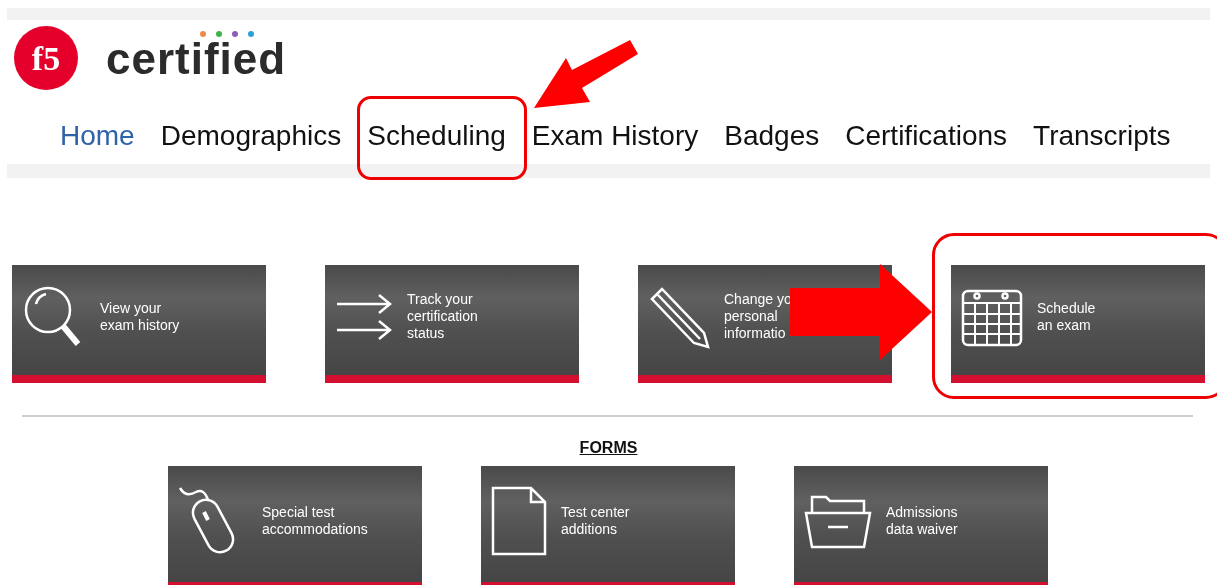 The height and width of the screenshot is (585, 1217). I want to click on tile-label: Test center additions, so click(595, 520).